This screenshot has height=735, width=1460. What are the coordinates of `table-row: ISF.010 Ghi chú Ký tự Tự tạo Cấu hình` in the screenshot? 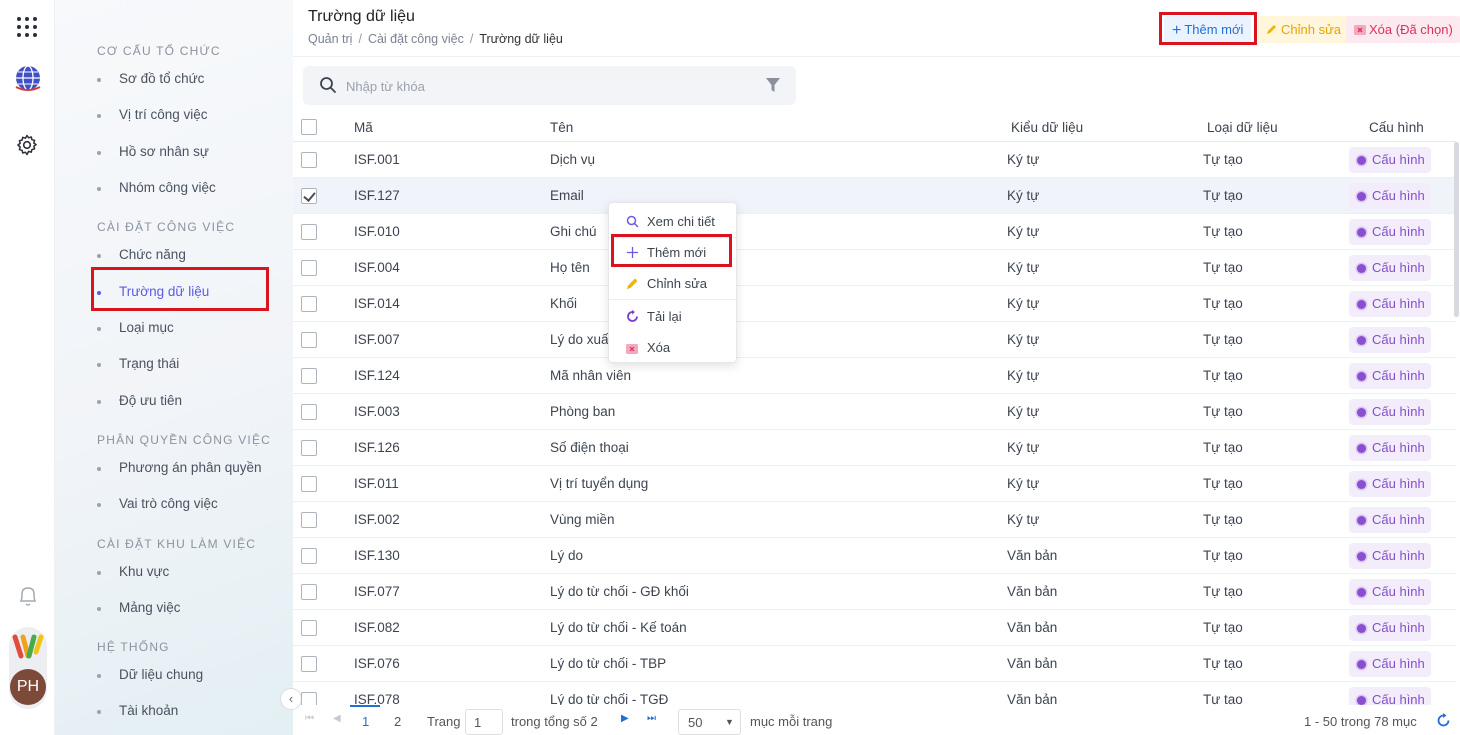 It's located at (874, 232).